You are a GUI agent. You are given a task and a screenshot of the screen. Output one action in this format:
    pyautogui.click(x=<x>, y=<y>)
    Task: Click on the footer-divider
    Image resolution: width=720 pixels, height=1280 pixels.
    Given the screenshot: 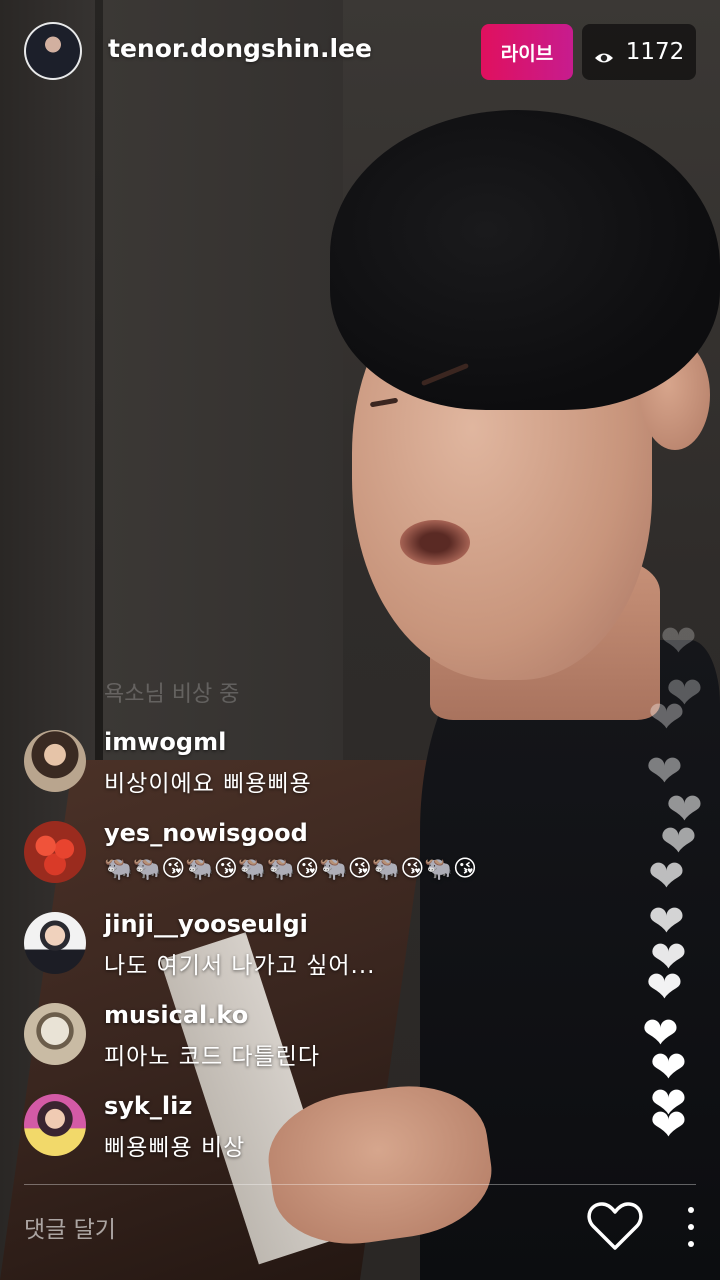 What is the action you would take?
    pyautogui.click(x=360, y=1184)
    